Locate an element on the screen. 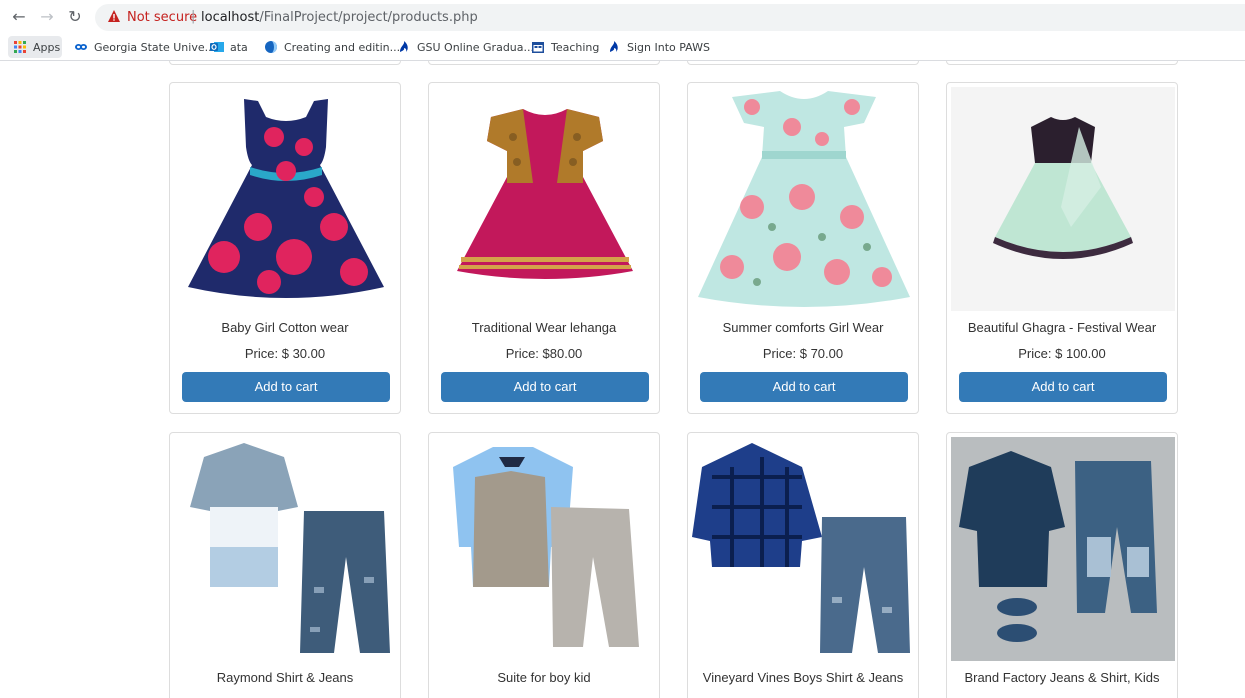  product-name: Summer comforts Girl Wear is located at coordinates (803, 327).